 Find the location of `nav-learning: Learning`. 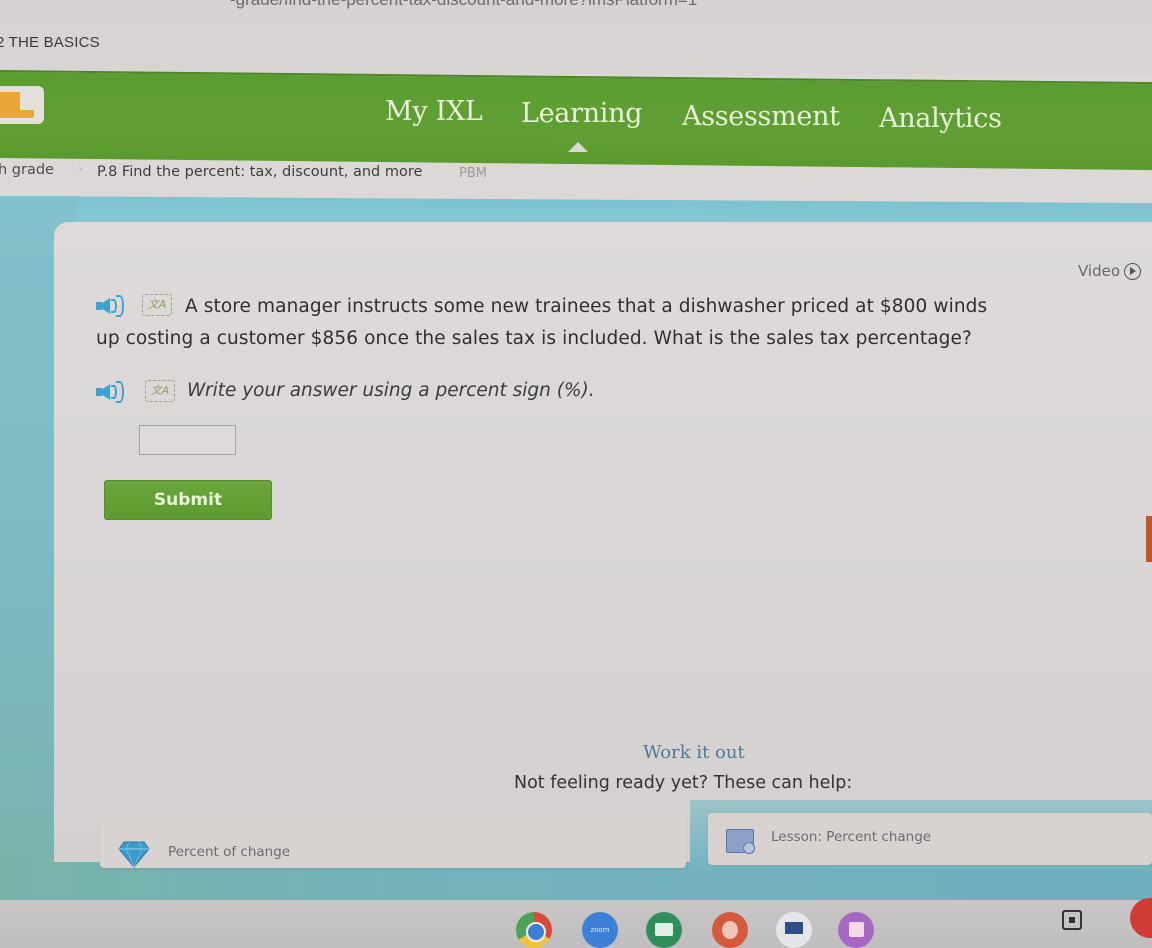

nav-learning: Learning is located at coordinates (582, 113).